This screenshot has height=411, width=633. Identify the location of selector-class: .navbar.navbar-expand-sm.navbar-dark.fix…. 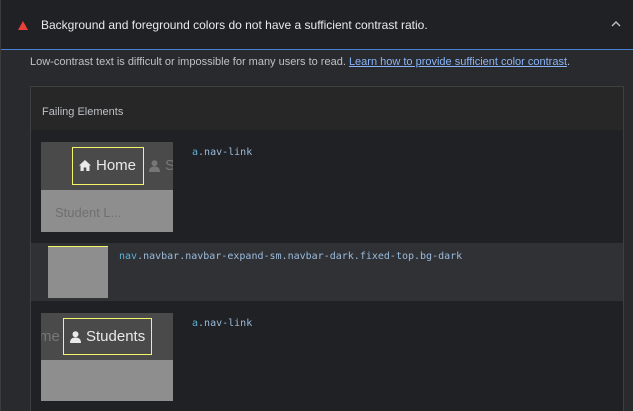
(300, 256).